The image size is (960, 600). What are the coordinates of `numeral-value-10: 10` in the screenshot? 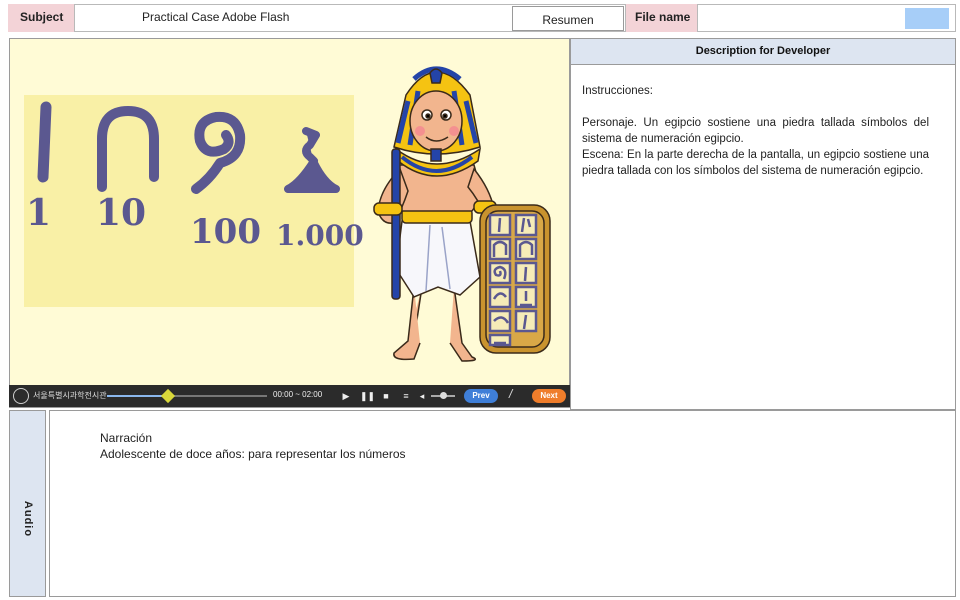 It's located at (121, 213).